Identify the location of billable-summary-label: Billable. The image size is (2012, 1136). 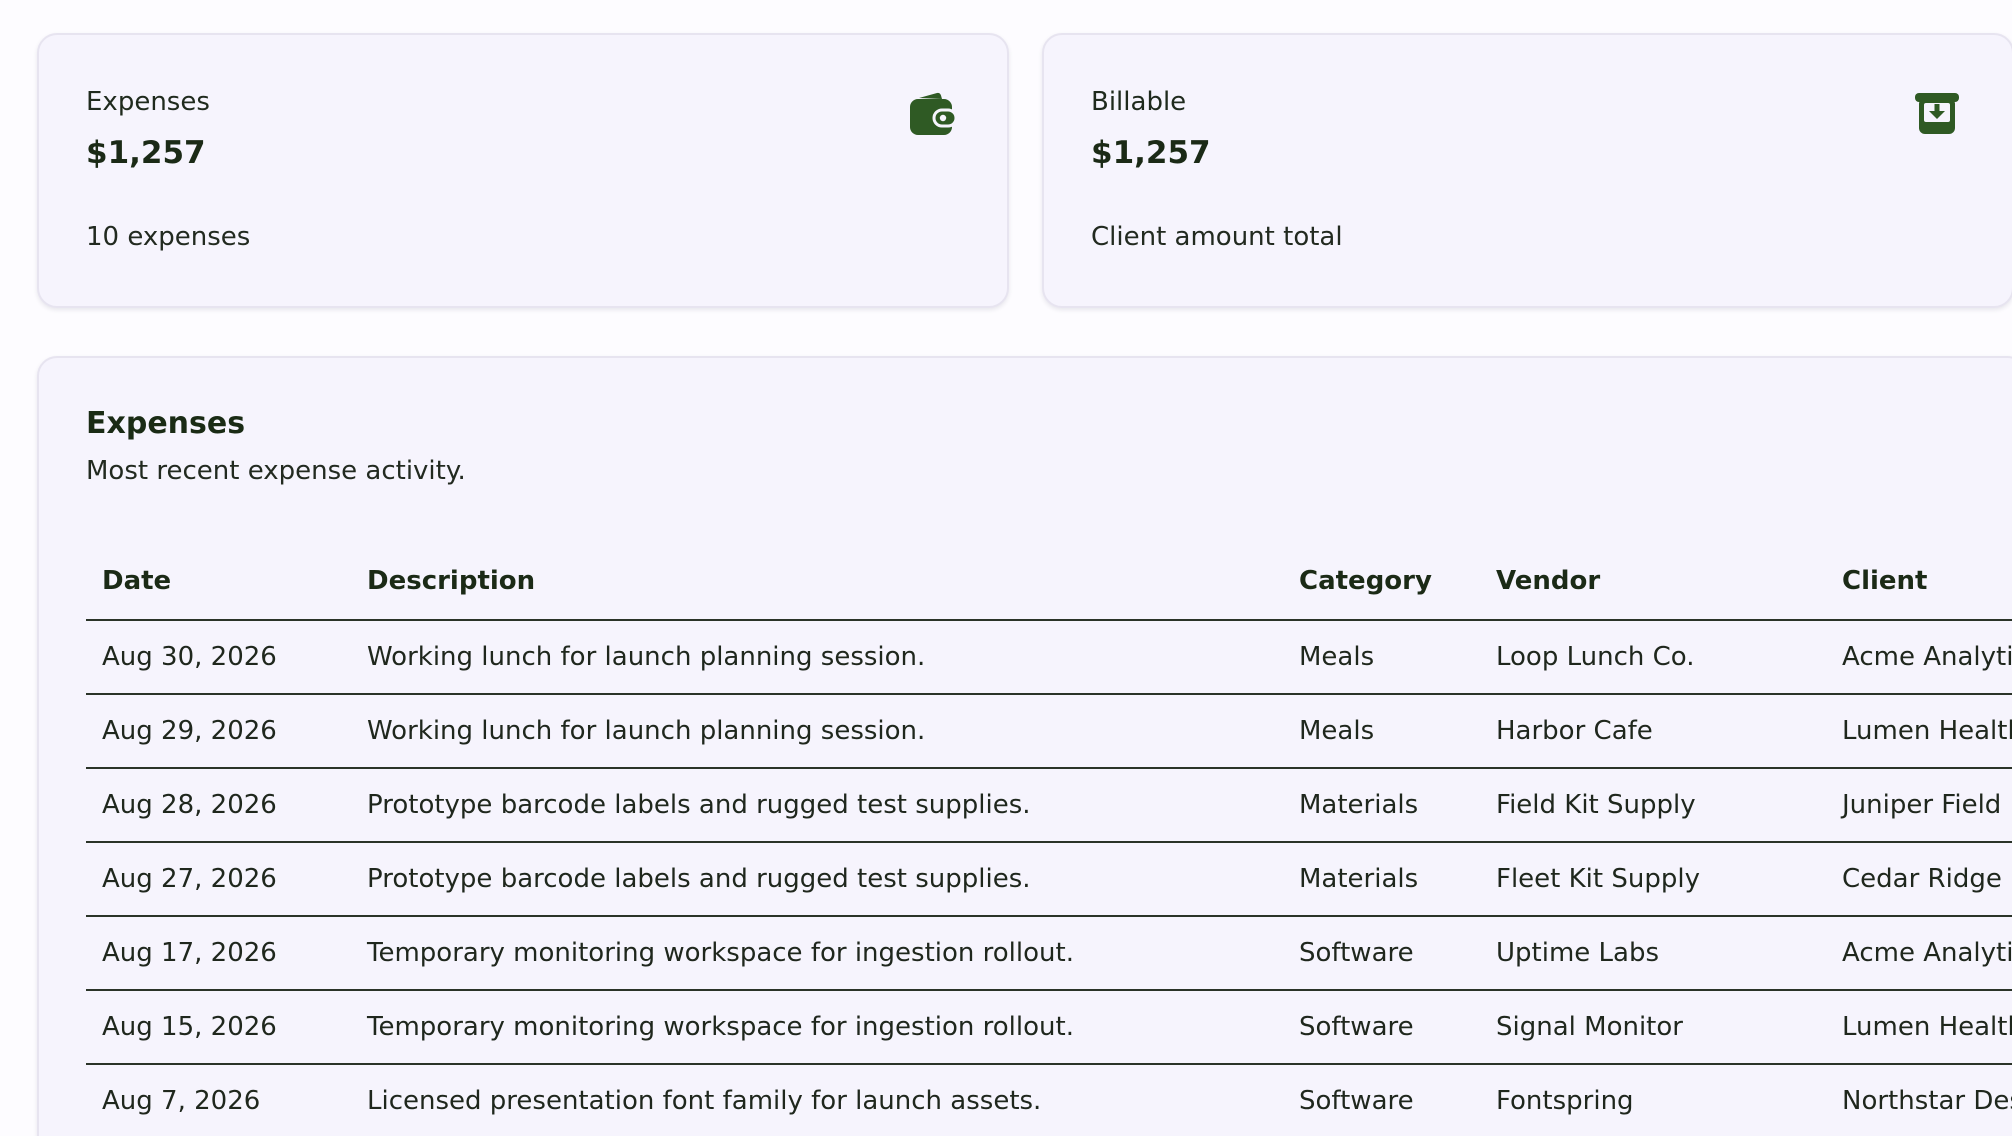
(1139, 102).